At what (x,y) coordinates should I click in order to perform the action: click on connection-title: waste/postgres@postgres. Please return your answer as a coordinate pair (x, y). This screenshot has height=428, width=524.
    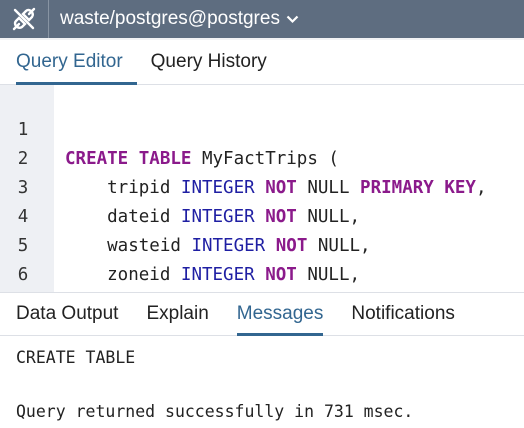
    Looking at the image, I should click on (170, 18).